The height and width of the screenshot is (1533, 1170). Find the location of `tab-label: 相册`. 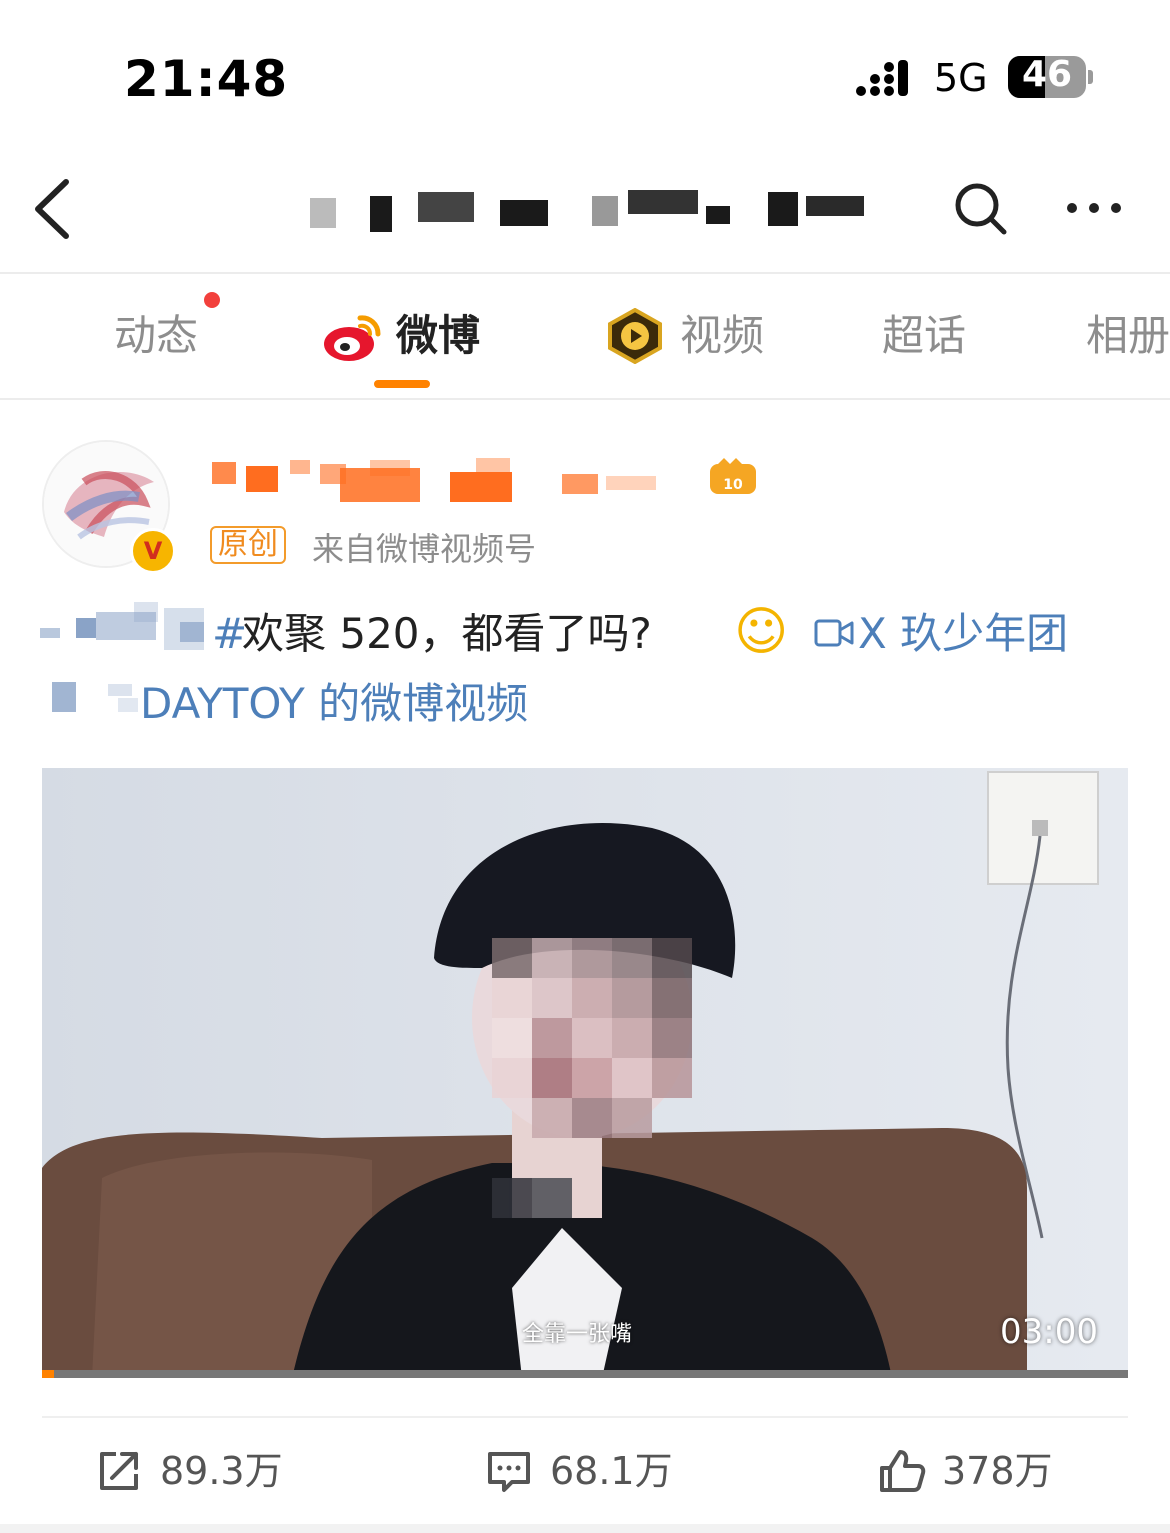

tab-label: 相册 is located at coordinates (1128, 335).